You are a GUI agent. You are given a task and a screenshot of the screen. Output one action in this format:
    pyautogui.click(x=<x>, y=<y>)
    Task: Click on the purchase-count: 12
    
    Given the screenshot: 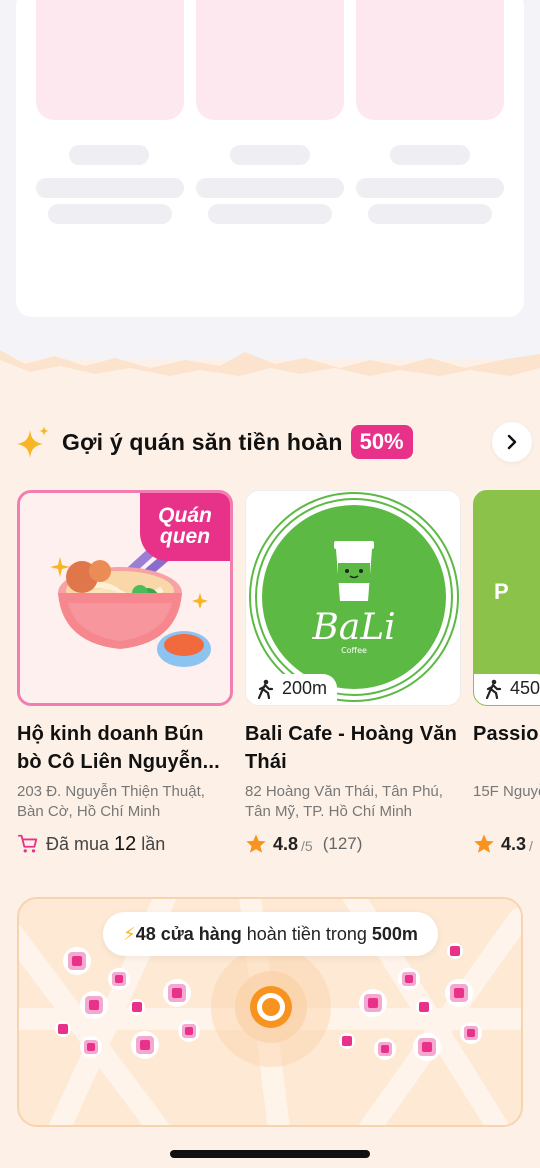 What is the action you would take?
    pyautogui.click(x=125, y=843)
    